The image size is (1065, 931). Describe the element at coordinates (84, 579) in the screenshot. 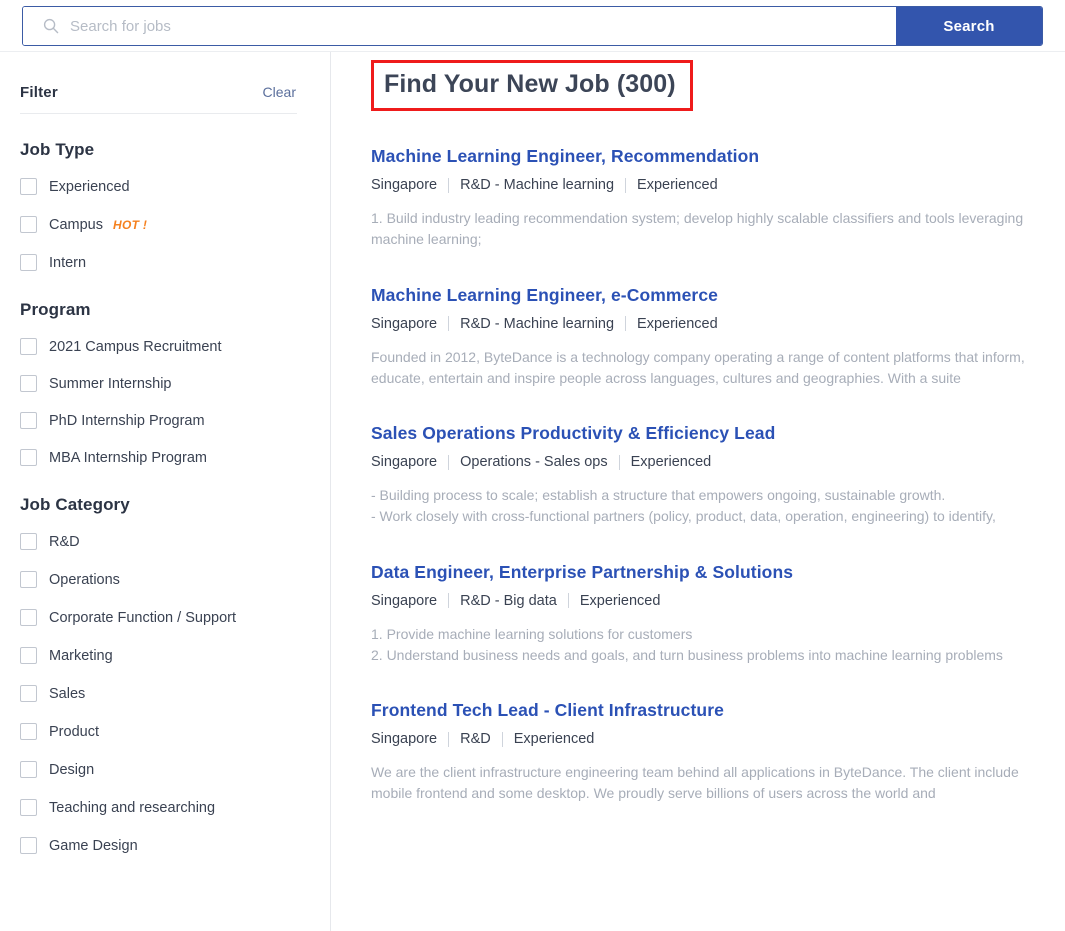

I see `filter-option-label: Operations` at that location.